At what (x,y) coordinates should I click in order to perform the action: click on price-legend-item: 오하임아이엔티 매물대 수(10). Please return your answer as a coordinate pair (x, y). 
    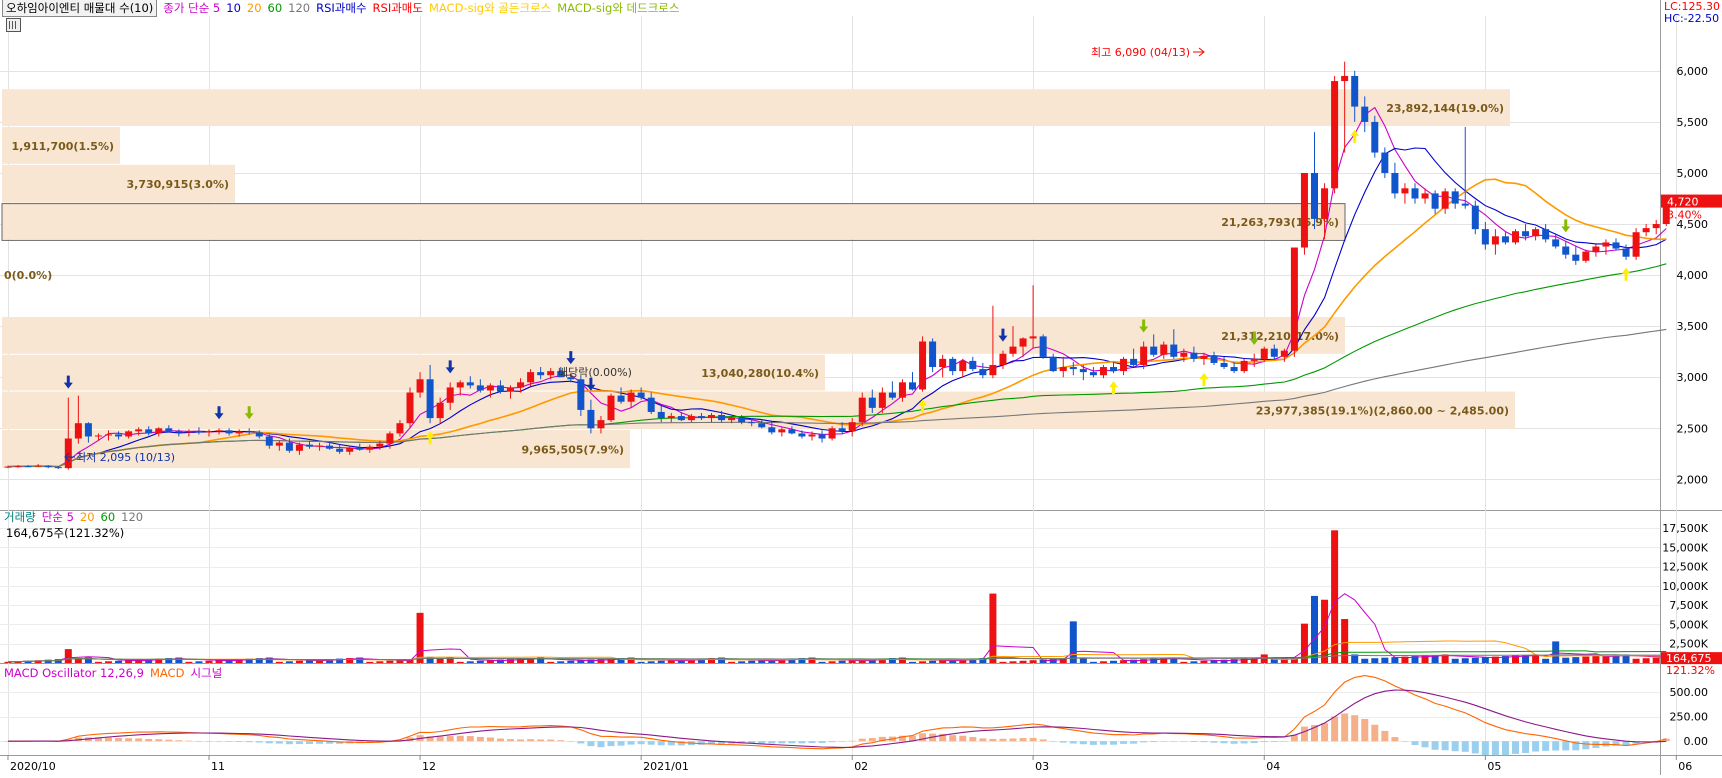
    Looking at the image, I should click on (80, 8).